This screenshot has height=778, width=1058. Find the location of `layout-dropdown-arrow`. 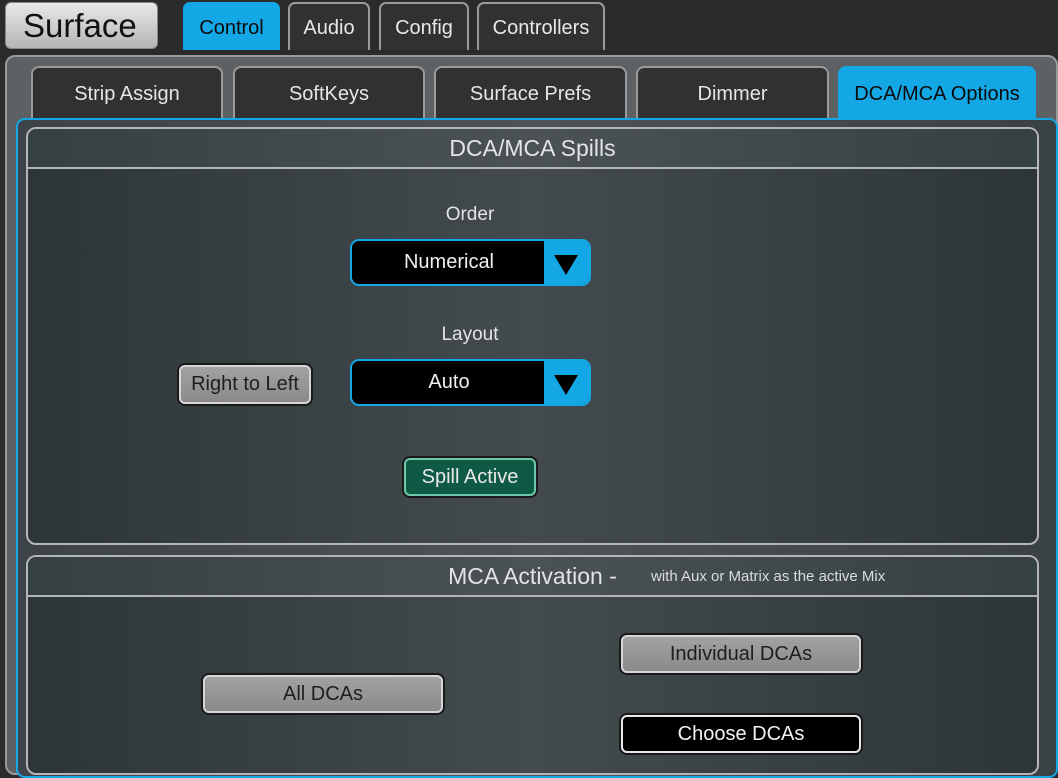

layout-dropdown-arrow is located at coordinates (566, 382).